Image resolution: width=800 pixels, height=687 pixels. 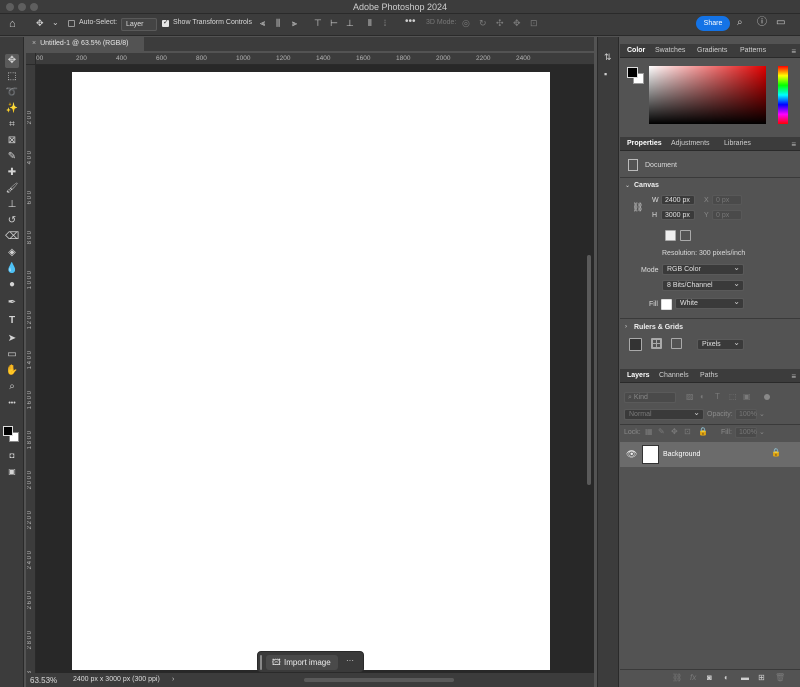 I want to click on align-right-icon: ⫸, so click(x=294, y=23).